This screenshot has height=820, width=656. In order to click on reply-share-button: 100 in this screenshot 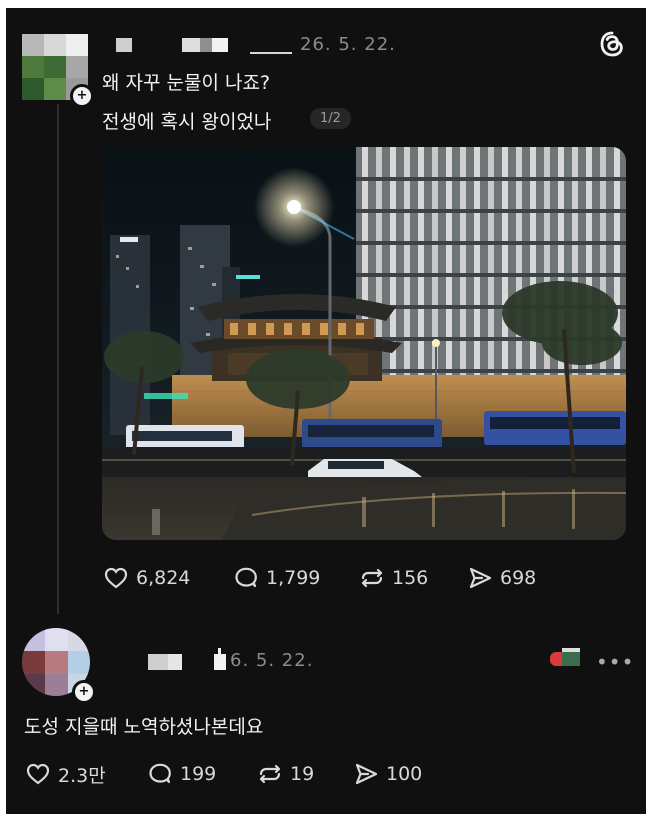, I will do `click(387, 774)`.